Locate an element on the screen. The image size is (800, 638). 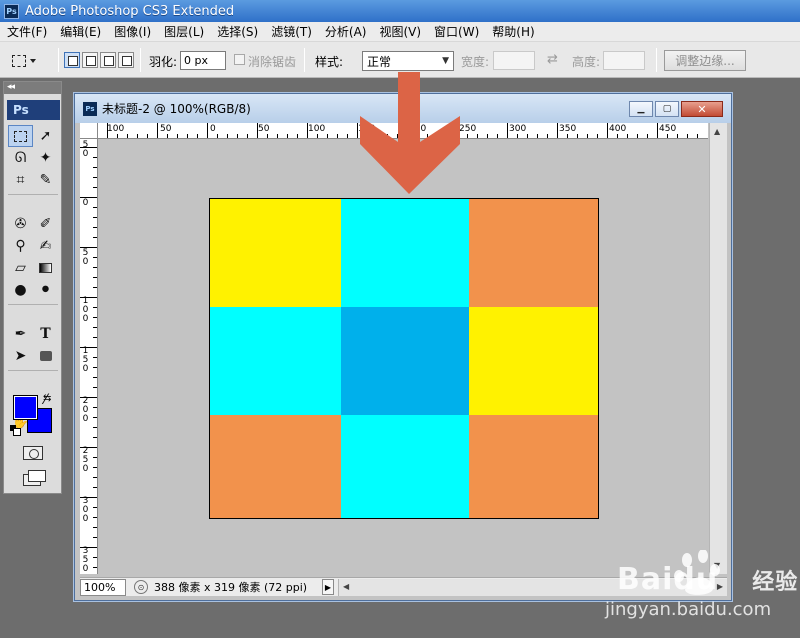
menu-edit: 编辑(E) is located at coordinates (80, 31).